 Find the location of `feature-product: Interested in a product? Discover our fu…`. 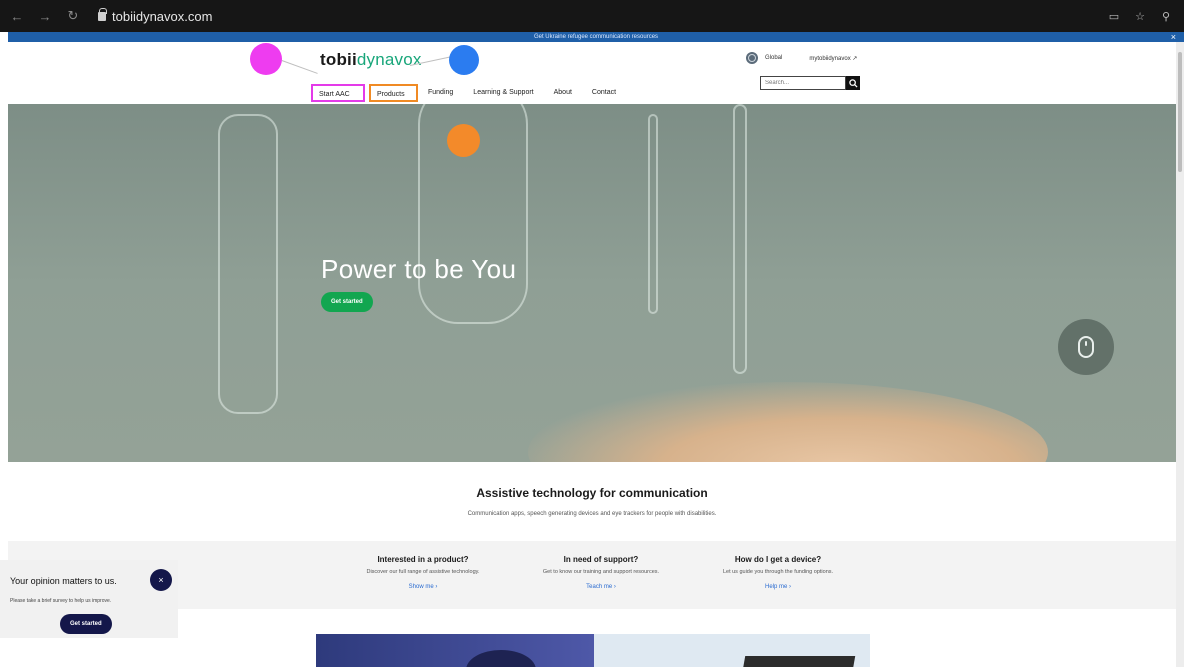

feature-product: Interested in a product? Discover our fu… is located at coordinates (423, 572).